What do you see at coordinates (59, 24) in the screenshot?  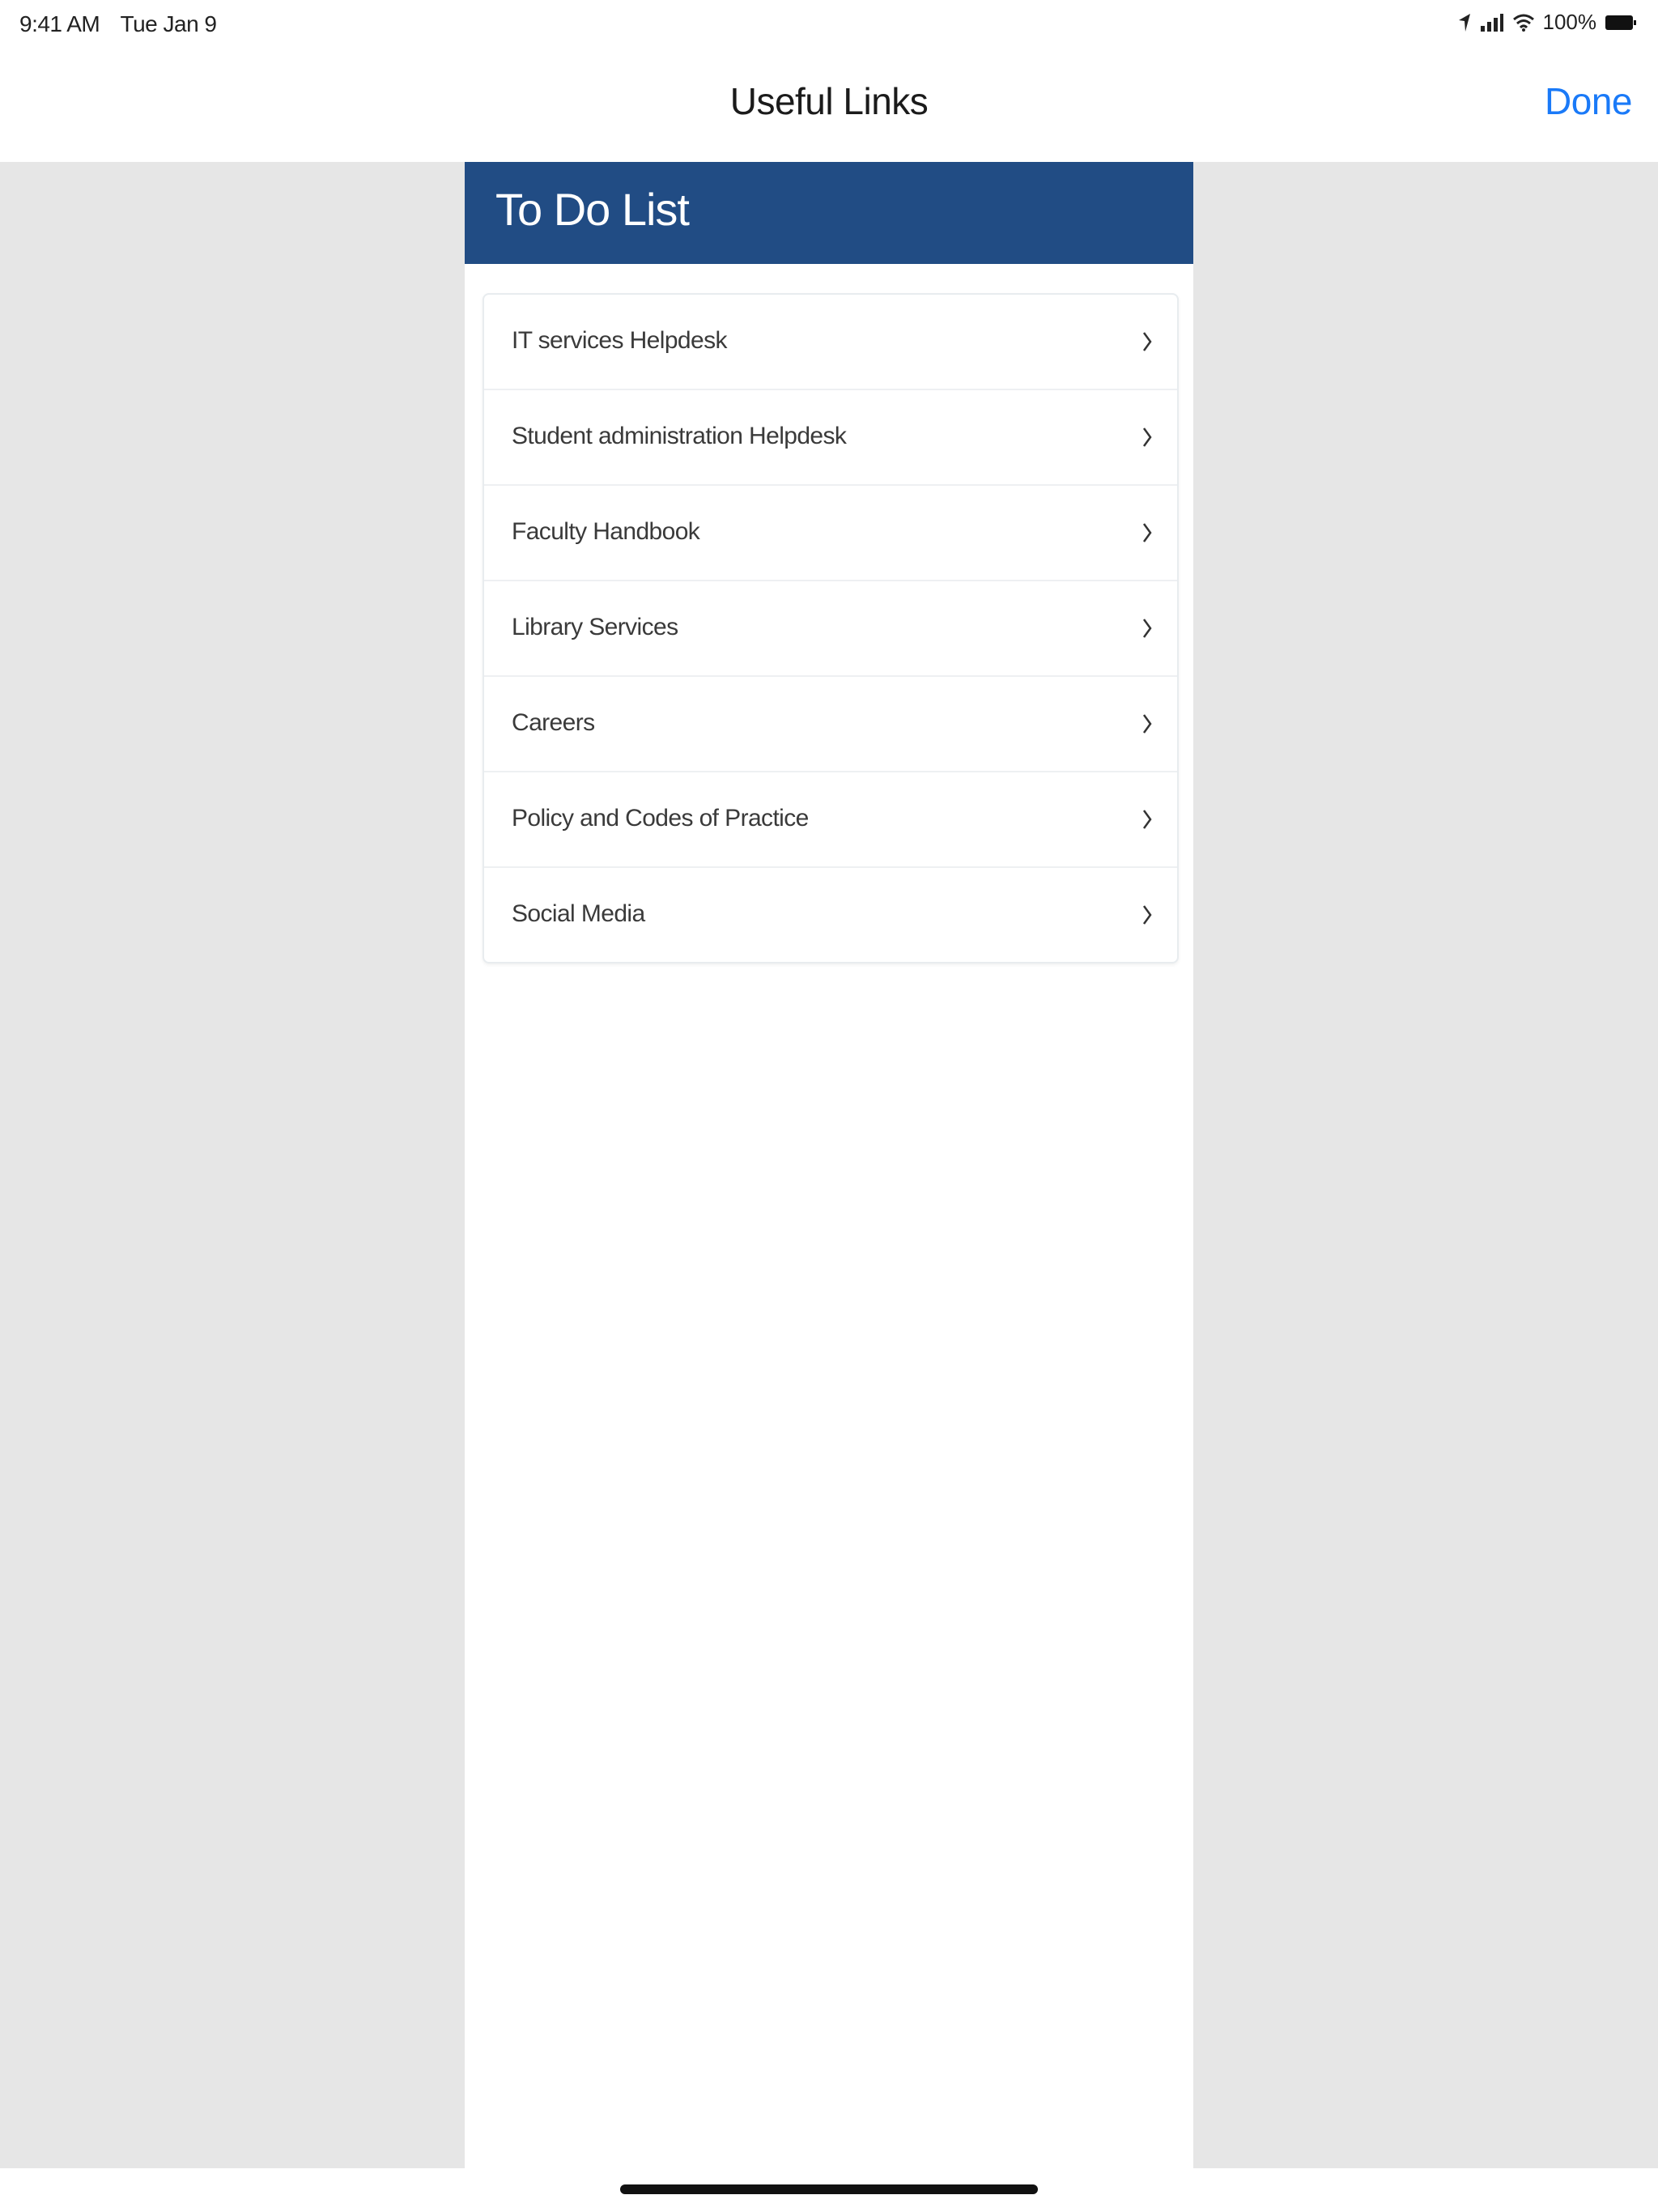 I see `status-time: 9:41 AM` at bounding box center [59, 24].